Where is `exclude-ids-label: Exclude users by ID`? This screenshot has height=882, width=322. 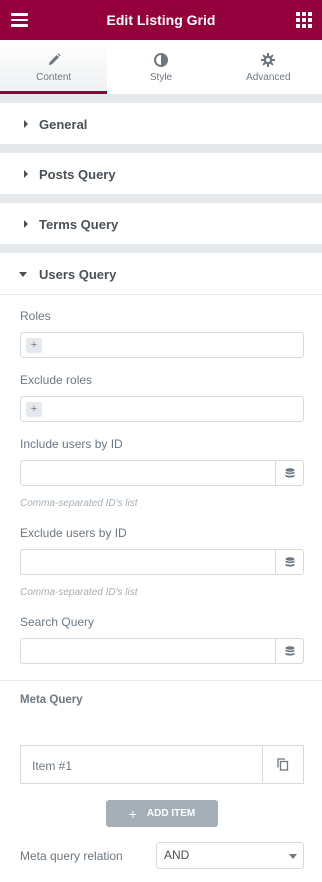 exclude-ids-label: Exclude users by ID is located at coordinates (73, 533).